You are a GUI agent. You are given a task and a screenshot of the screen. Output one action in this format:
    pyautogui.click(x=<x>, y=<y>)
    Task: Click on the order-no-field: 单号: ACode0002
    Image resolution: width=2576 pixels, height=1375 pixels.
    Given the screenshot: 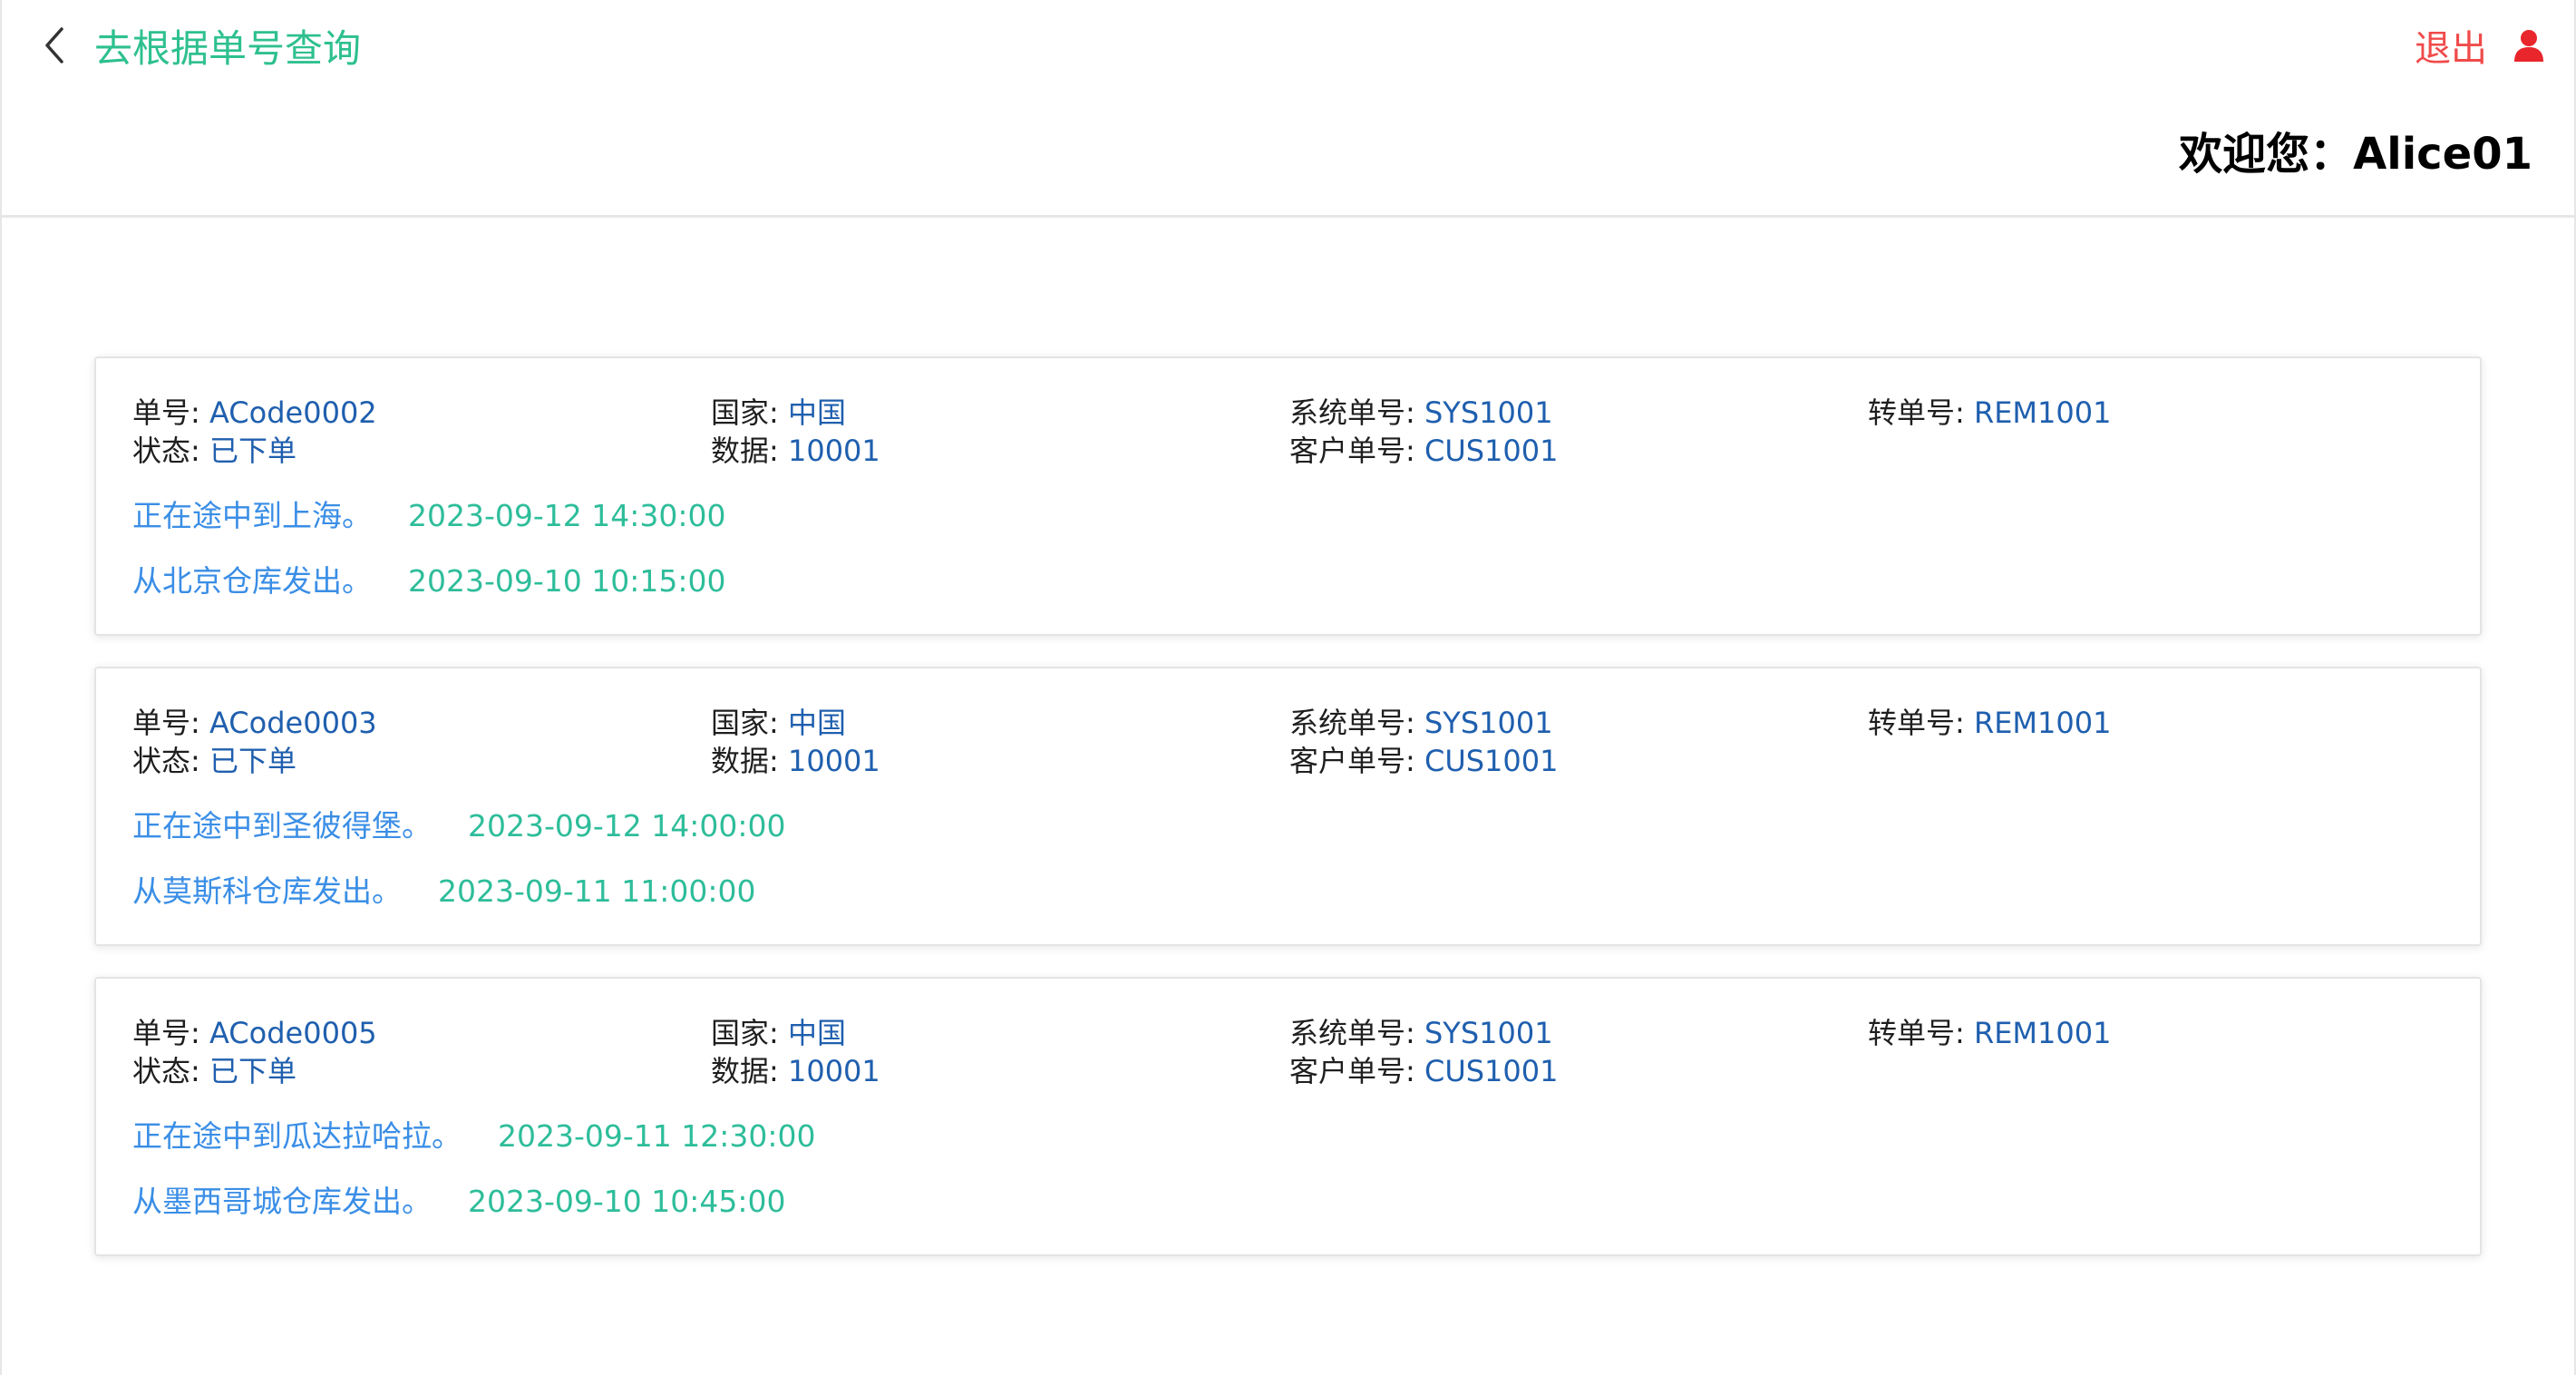 What is the action you would take?
    pyautogui.click(x=254, y=413)
    